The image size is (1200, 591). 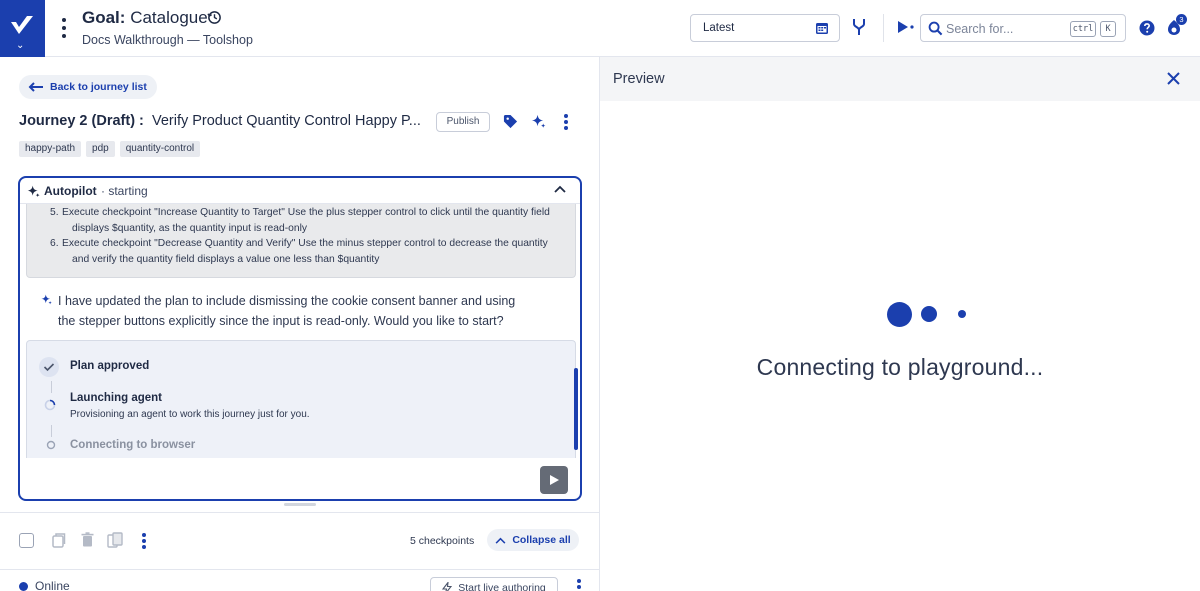 What do you see at coordinates (576, 409) in the screenshot?
I see `scrollbar` at bounding box center [576, 409].